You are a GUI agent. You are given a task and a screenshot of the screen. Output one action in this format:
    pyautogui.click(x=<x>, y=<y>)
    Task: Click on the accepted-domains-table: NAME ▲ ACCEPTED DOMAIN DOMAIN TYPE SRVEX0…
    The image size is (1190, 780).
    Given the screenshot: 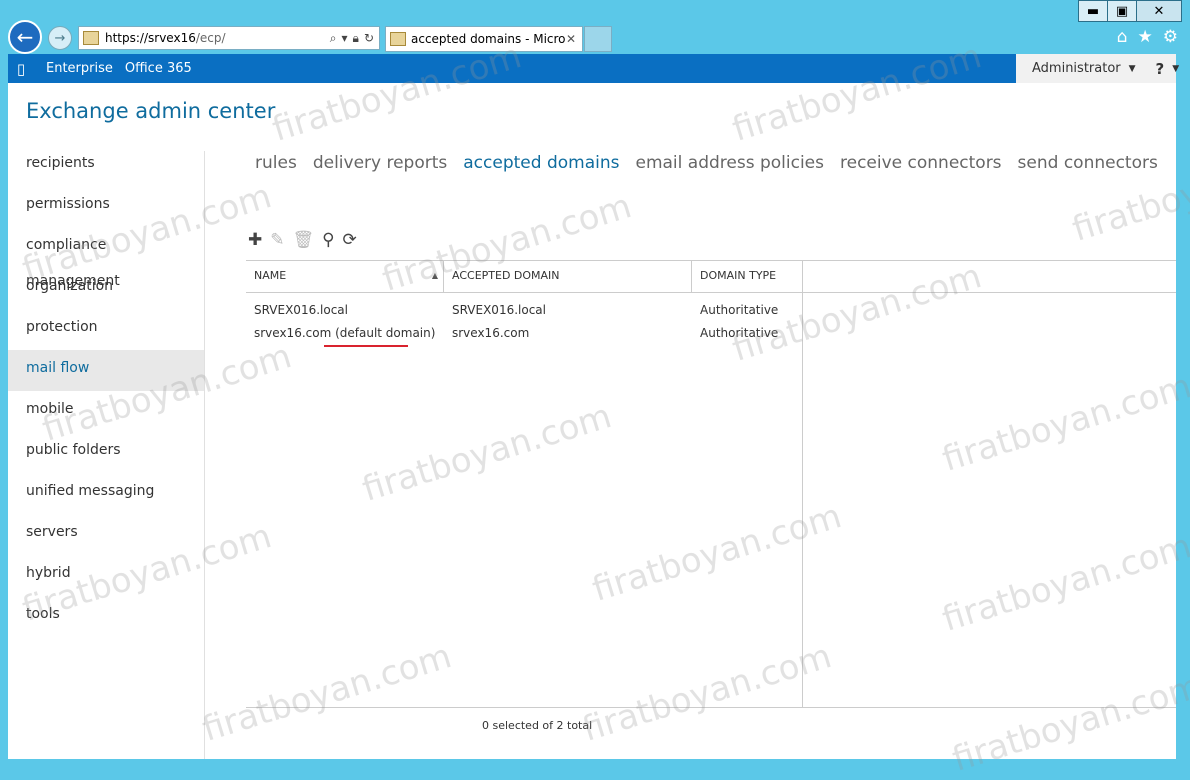 What is the action you would take?
    pyautogui.click(x=711, y=302)
    